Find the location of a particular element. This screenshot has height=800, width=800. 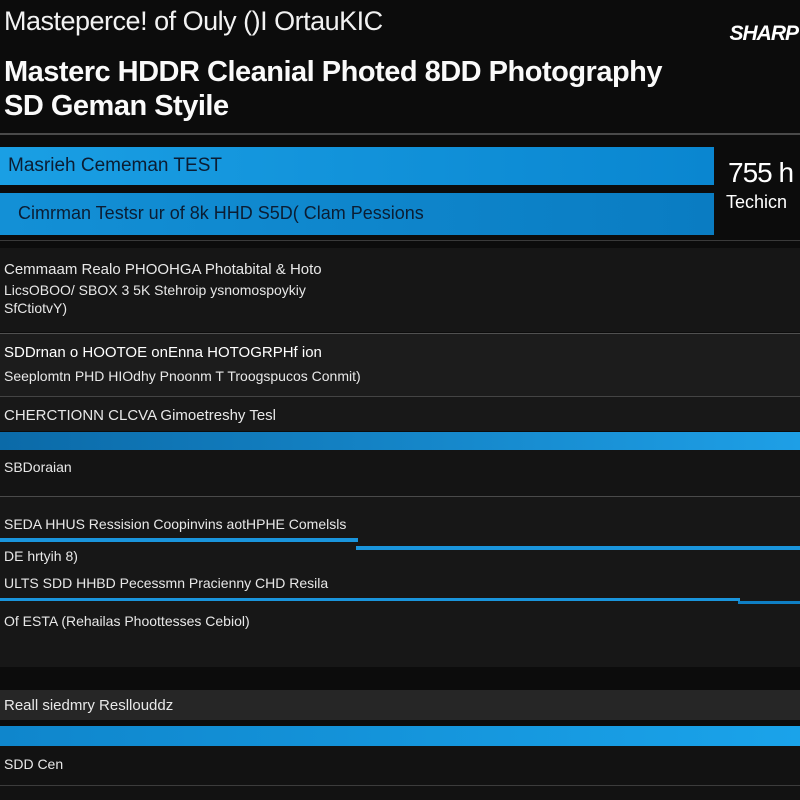

section-5-line-4: Of ESTA (Rehailas Phoottesses Cebiol) is located at coordinates (127, 621).